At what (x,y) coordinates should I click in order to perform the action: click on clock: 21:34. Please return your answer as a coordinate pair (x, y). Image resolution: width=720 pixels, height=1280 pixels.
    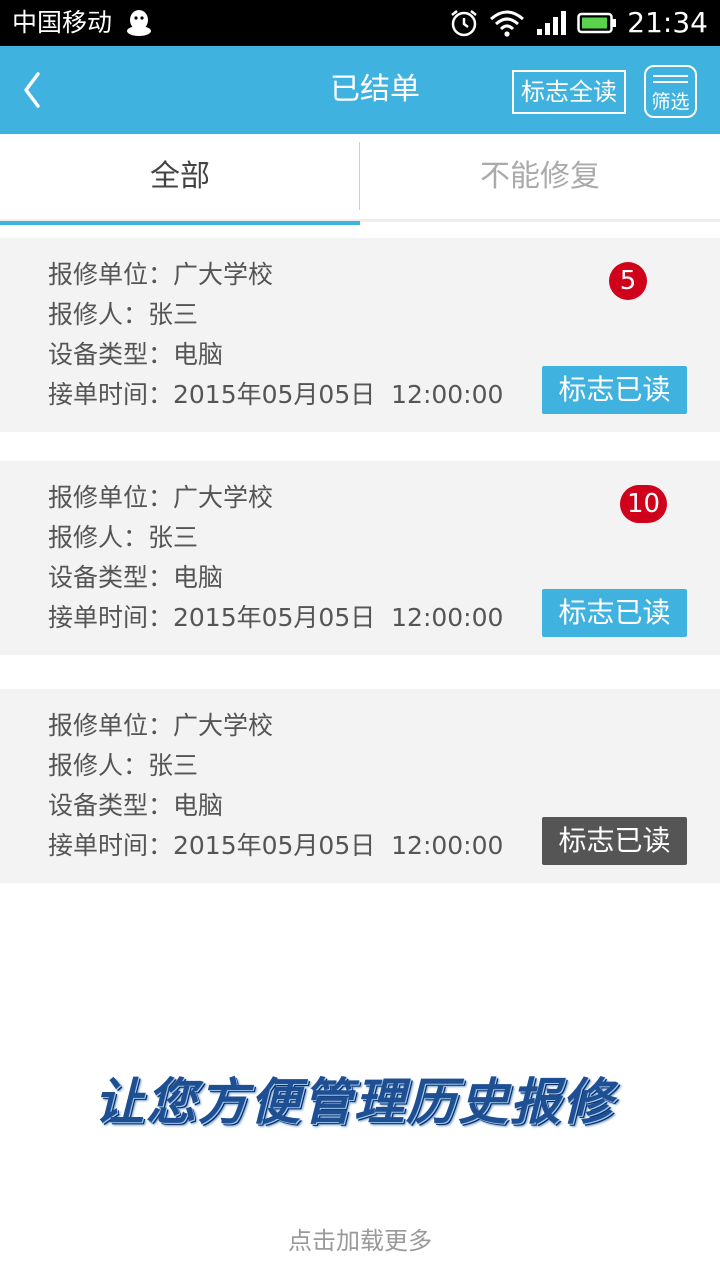
    Looking at the image, I should click on (667, 22).